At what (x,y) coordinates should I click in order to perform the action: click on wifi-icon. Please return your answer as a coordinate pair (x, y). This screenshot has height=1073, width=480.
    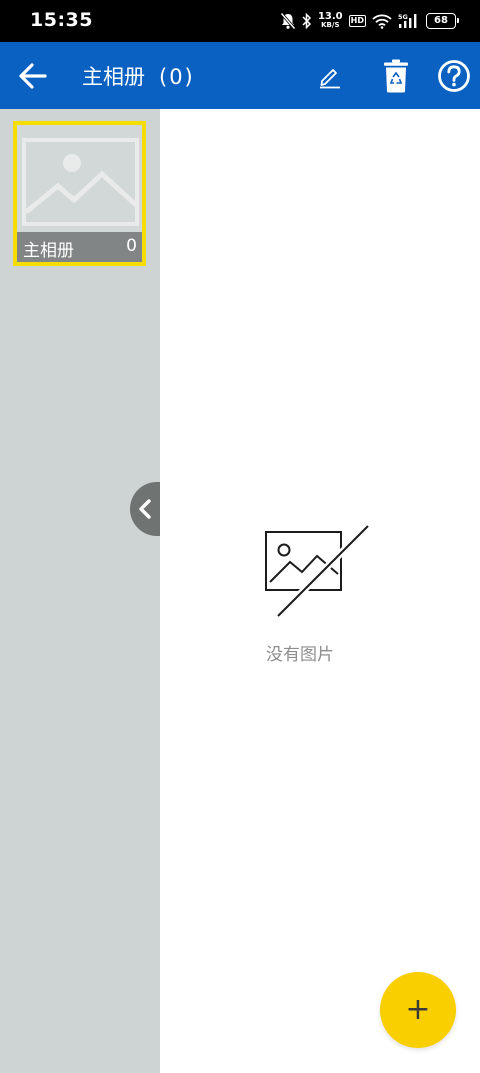
    Looking at the image, I should click on (382, 21).